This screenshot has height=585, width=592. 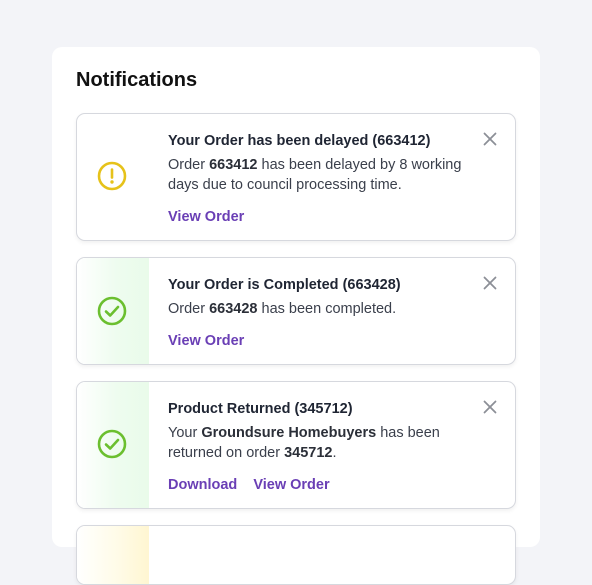 I want to click on notification-title: Product Returned (345712), so click(x=260, y=409).